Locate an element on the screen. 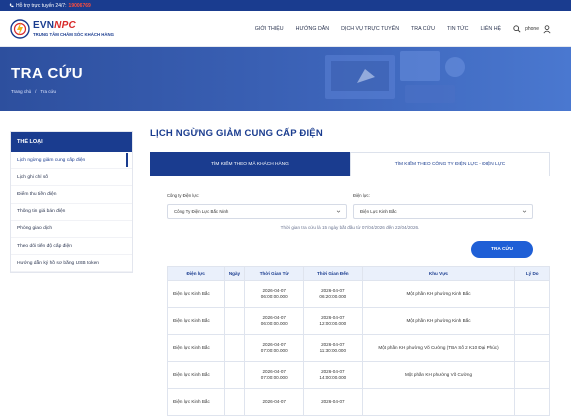 Image resolution: width=571 pixels, height=416 pixels. nav-tin-tuc: TIN TỨC is located at coordinates (458, 29).